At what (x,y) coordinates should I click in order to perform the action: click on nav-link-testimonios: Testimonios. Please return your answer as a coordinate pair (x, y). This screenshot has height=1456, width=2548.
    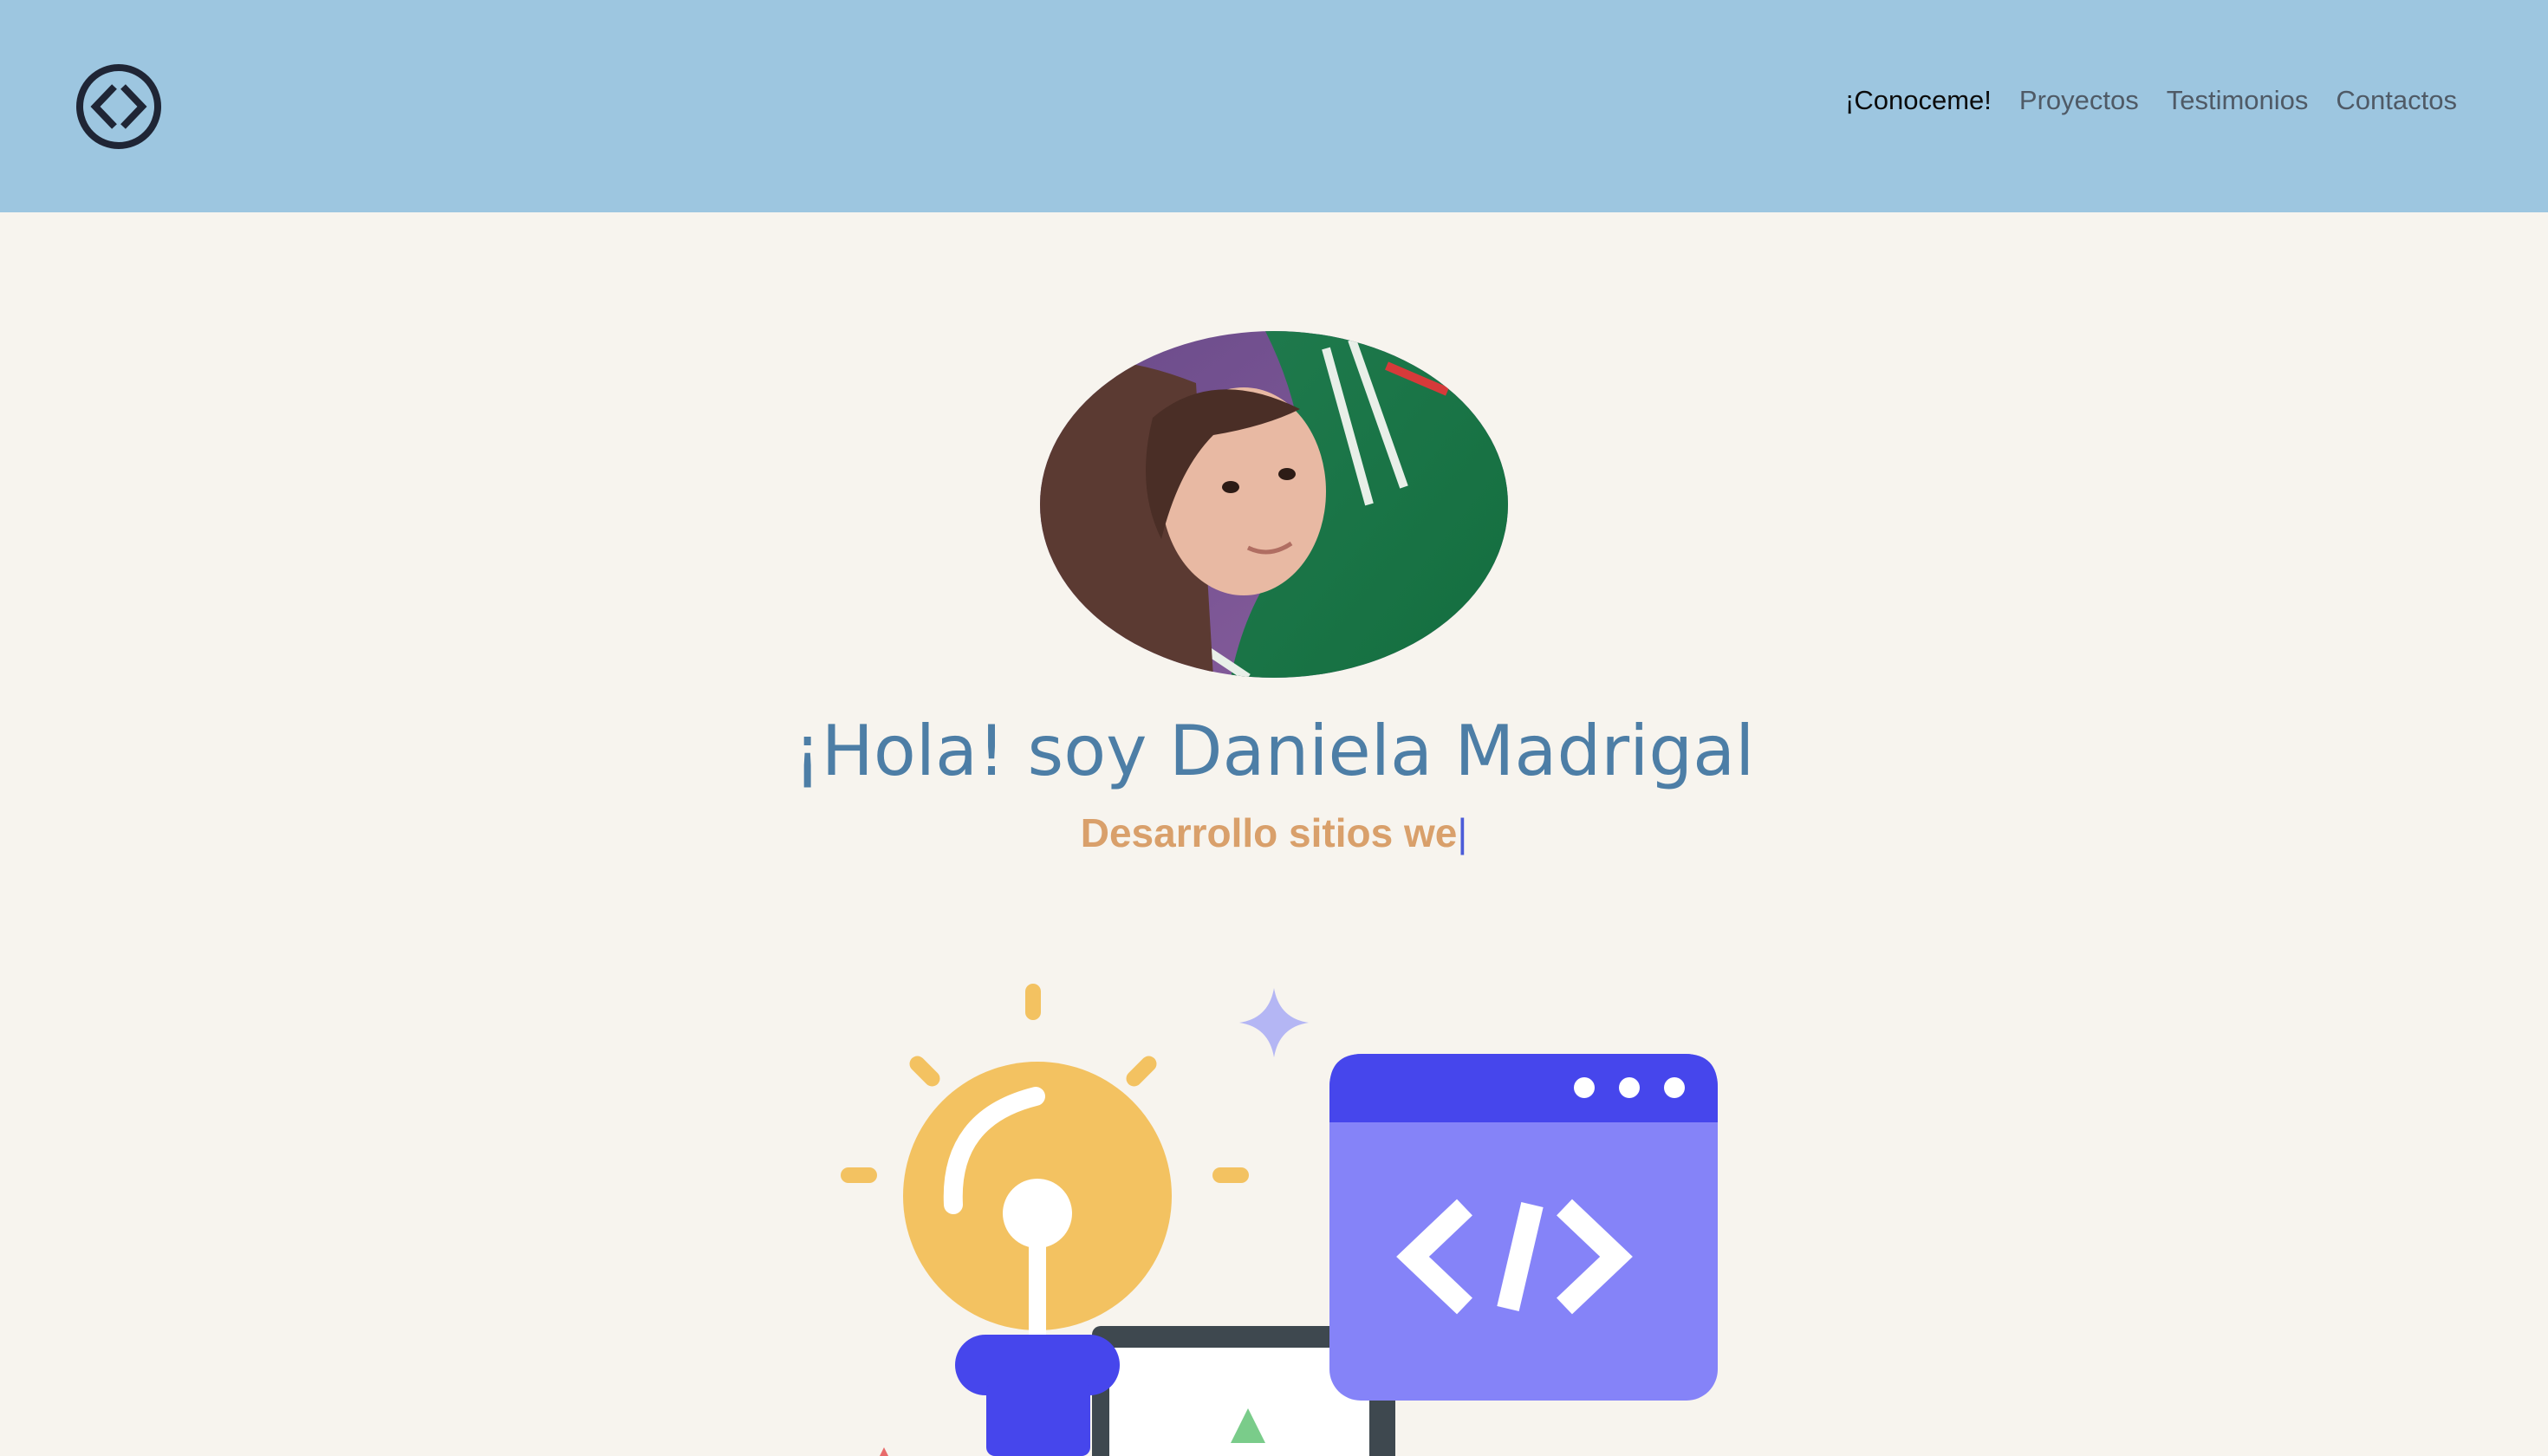
    Looking at the image, I should click on (2238, 100).